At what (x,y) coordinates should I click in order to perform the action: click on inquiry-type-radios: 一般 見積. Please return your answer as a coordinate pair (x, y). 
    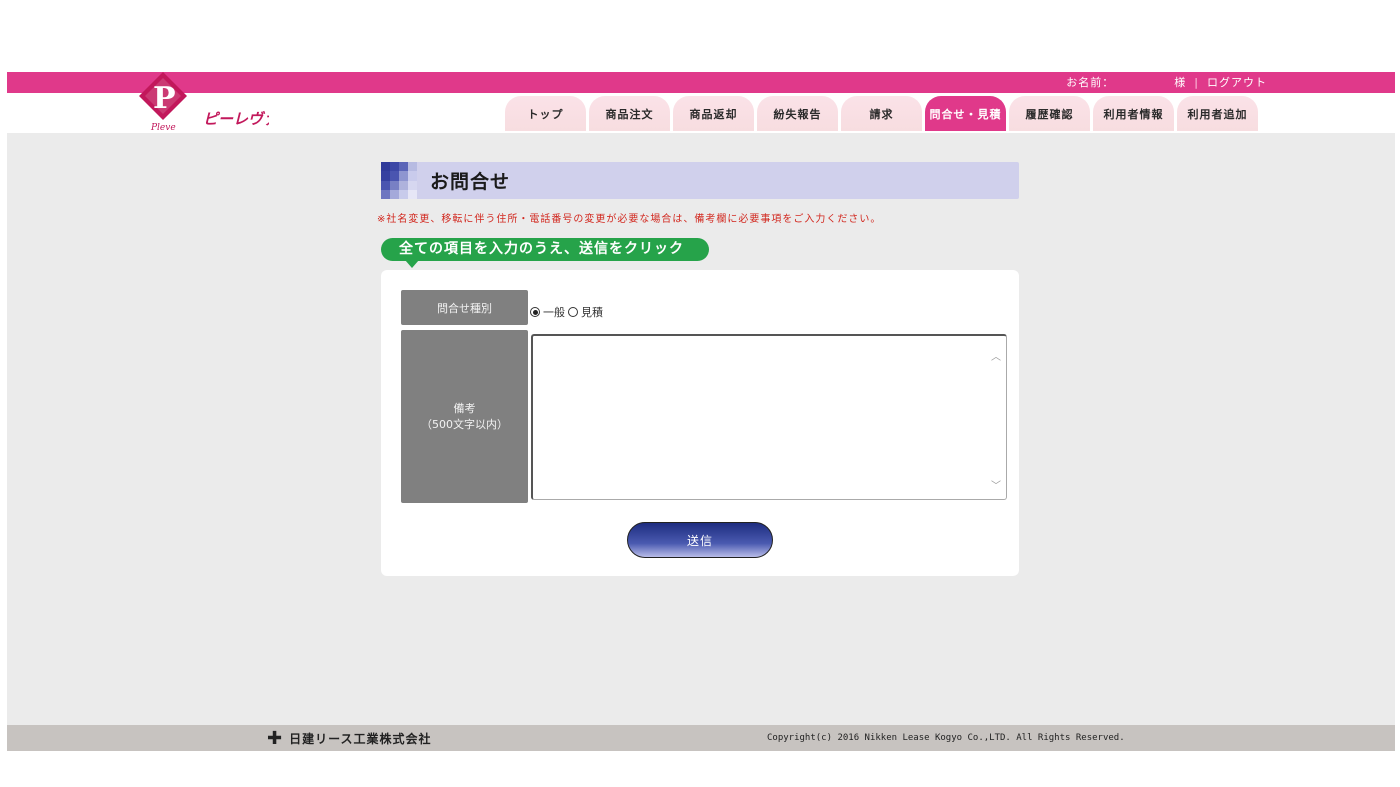
    Looking at the image, I should click on (566, 312).